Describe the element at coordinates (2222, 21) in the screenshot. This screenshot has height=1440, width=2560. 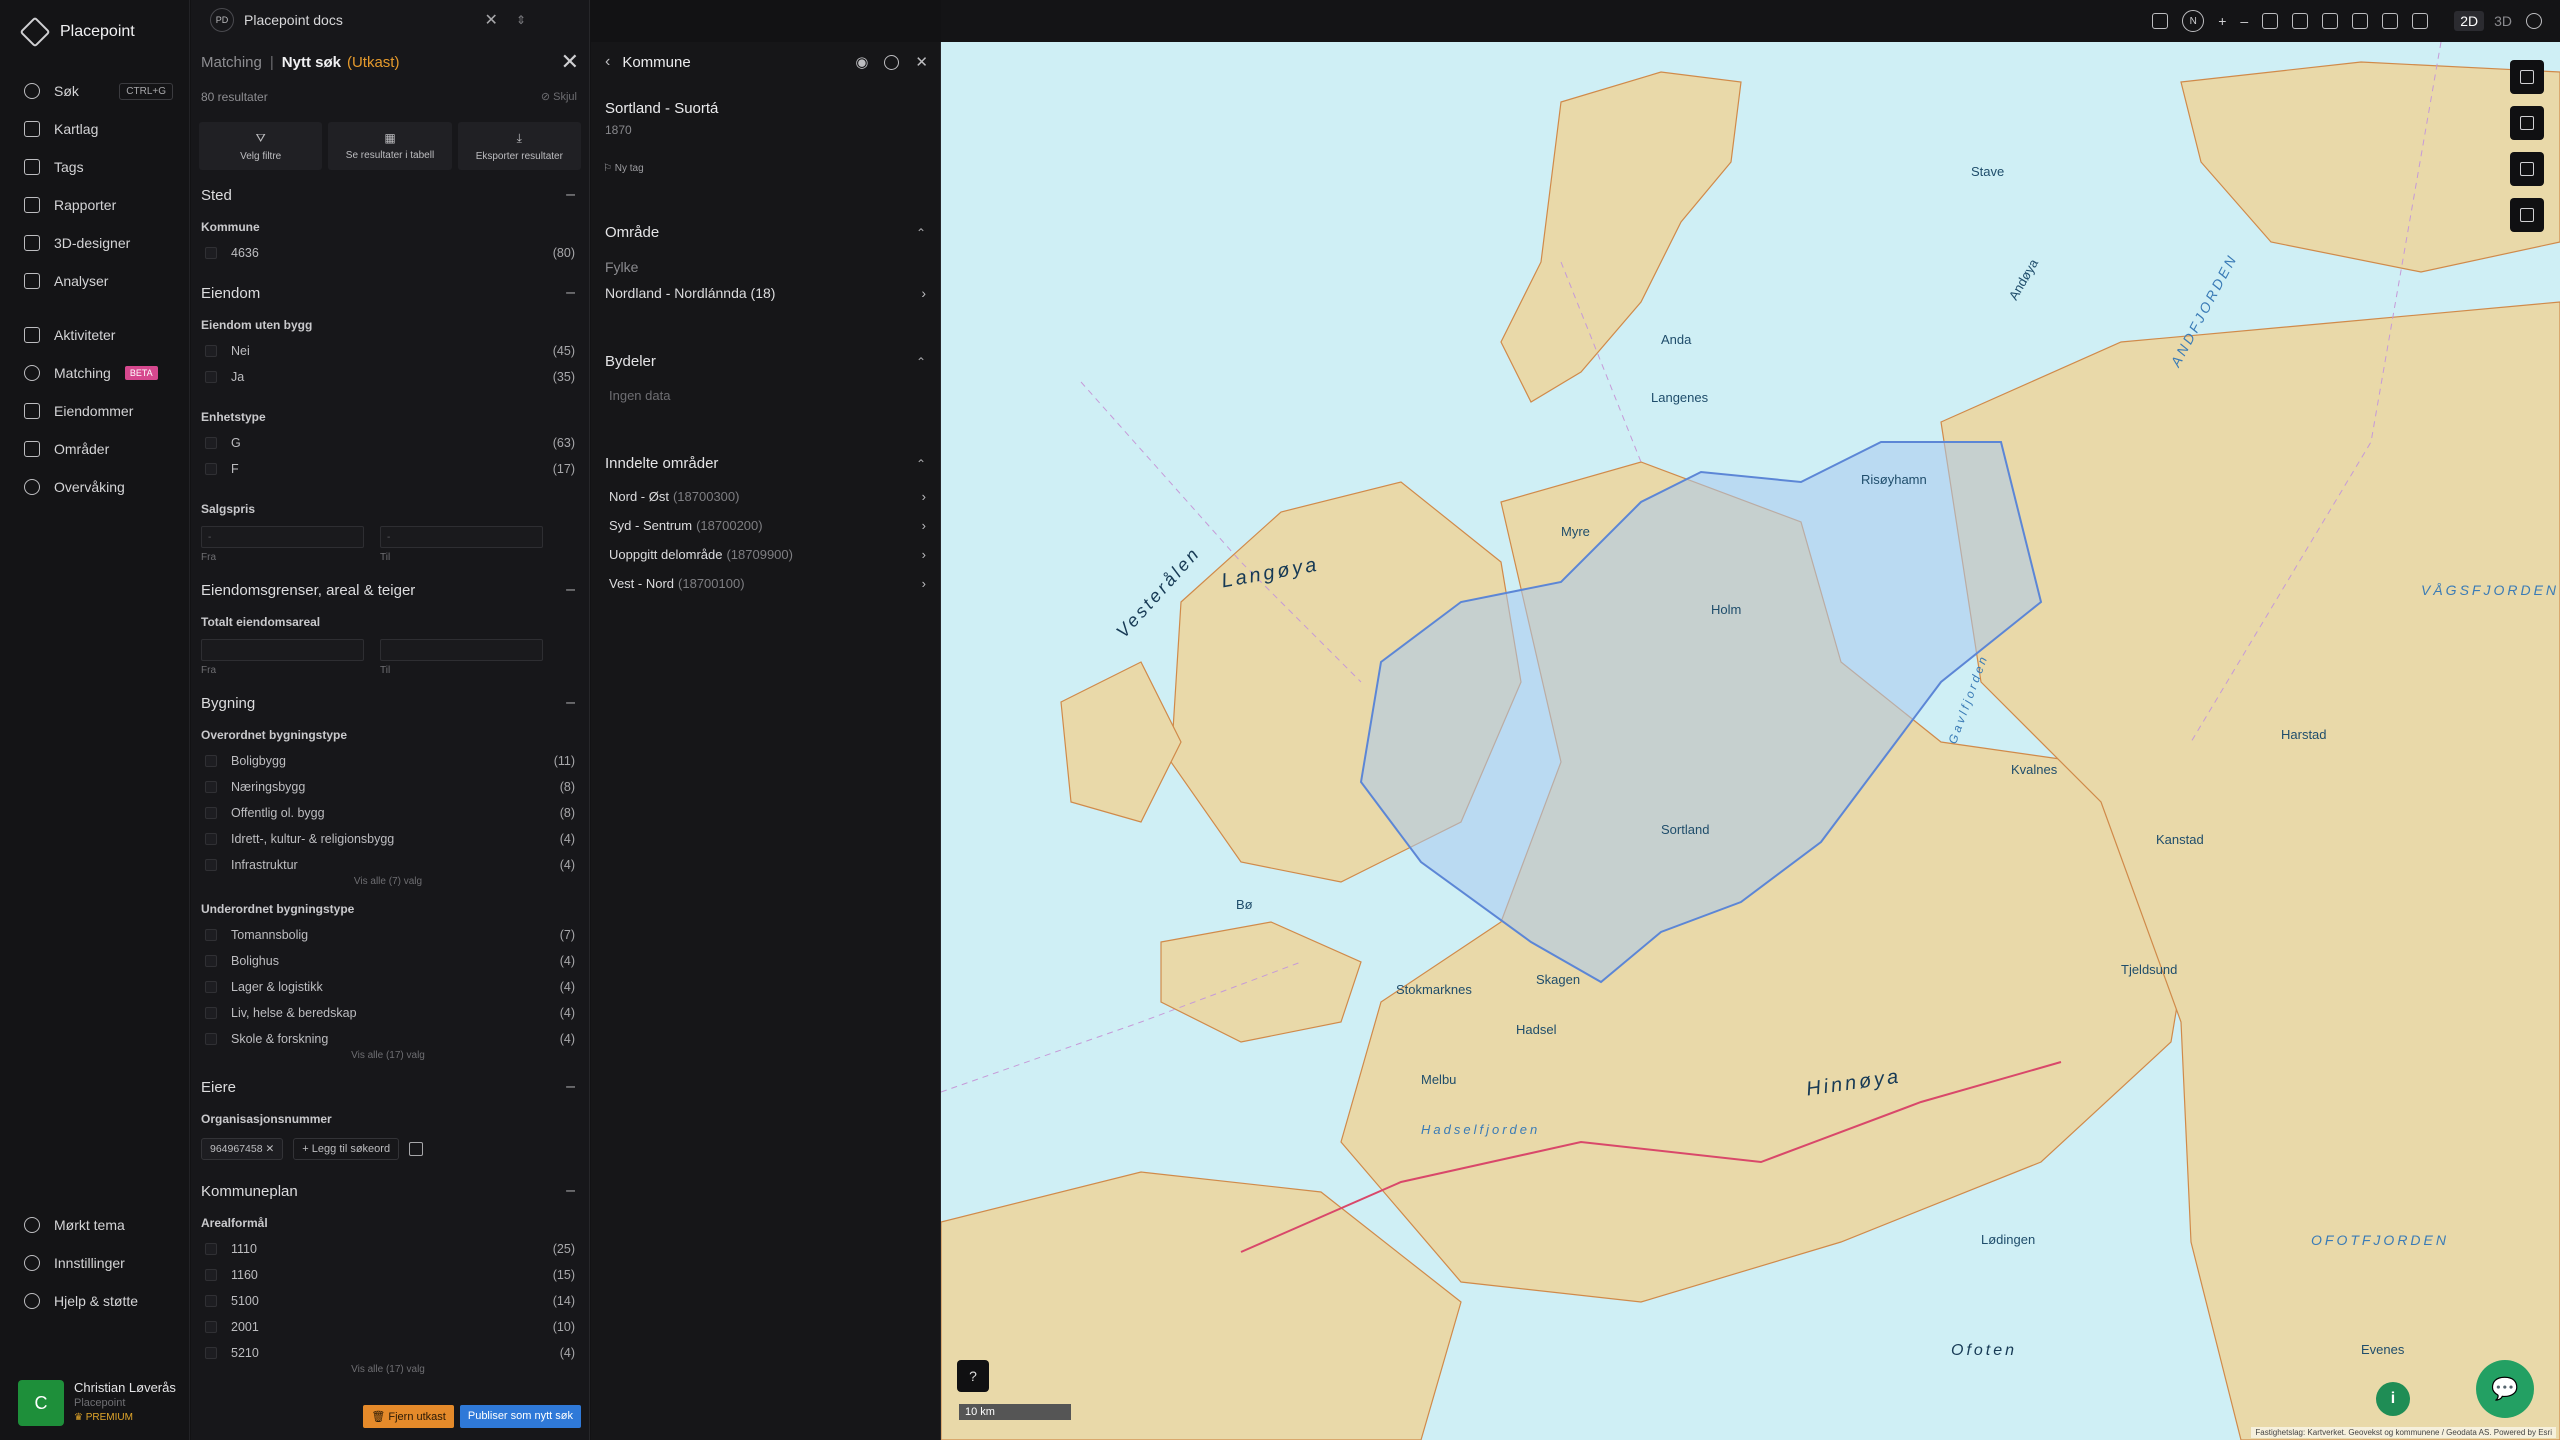
I see `zoom-in-button: +` at that location.